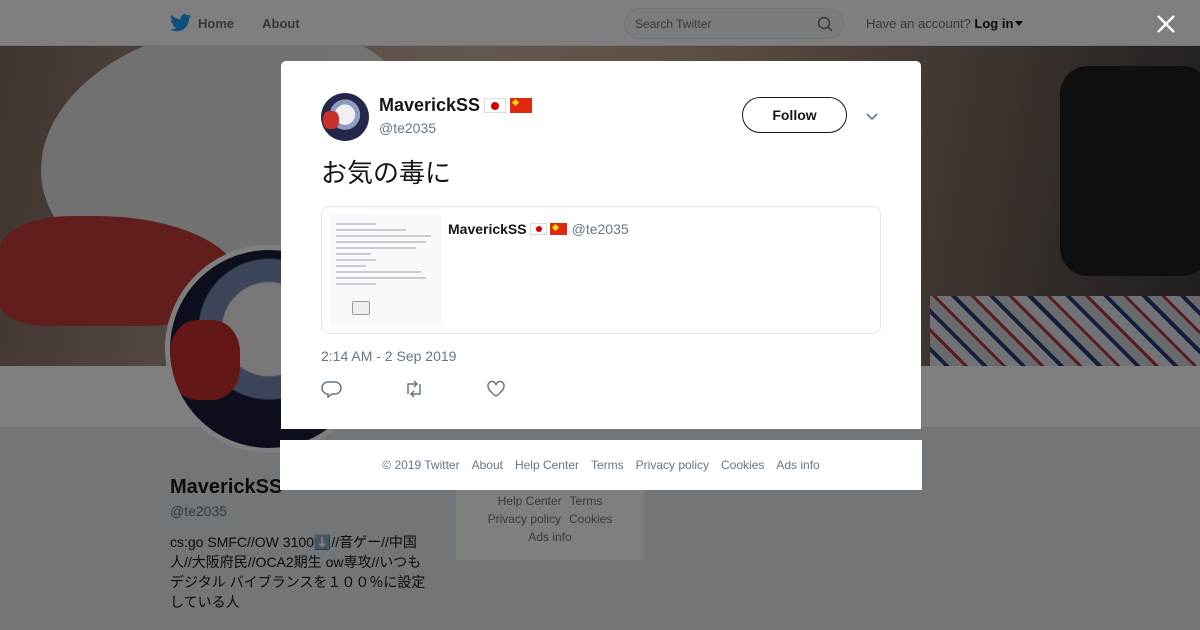  What do you see at coordinates (487, 465) in the screenshot?
I see `footer-link-about: About` at bounding box center [487, 465].